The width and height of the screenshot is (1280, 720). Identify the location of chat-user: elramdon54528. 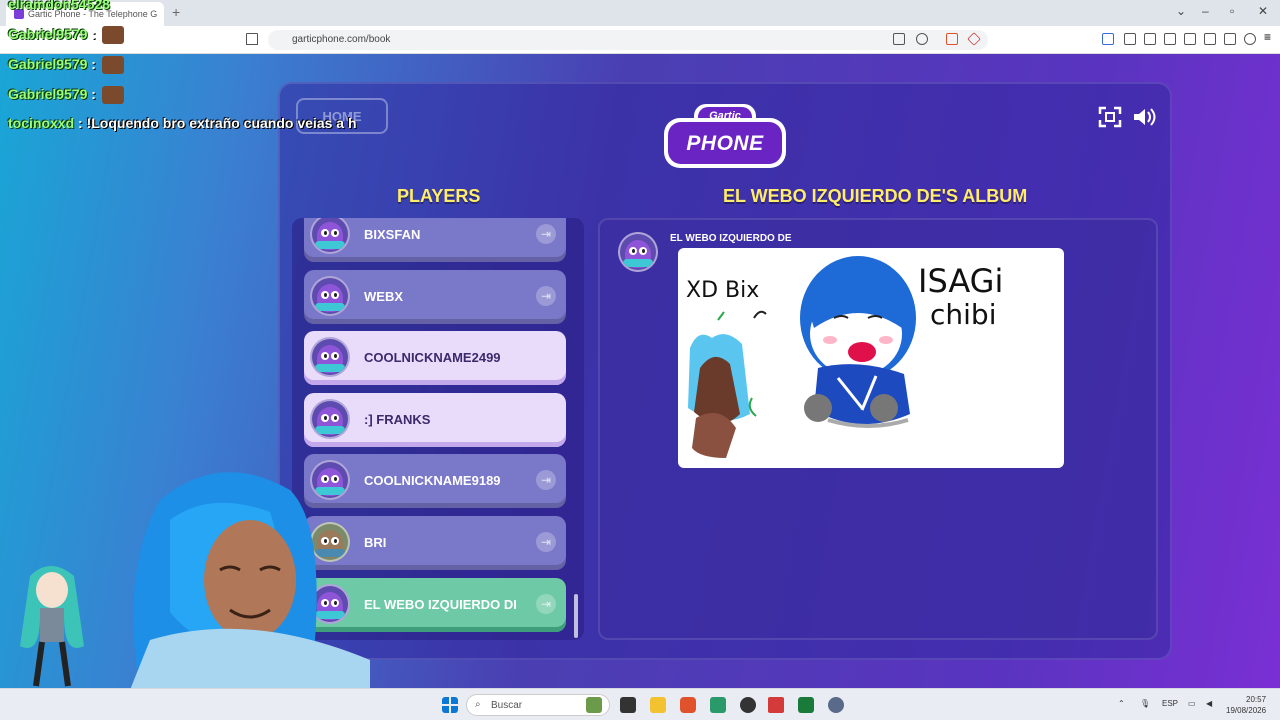
(59, 6).